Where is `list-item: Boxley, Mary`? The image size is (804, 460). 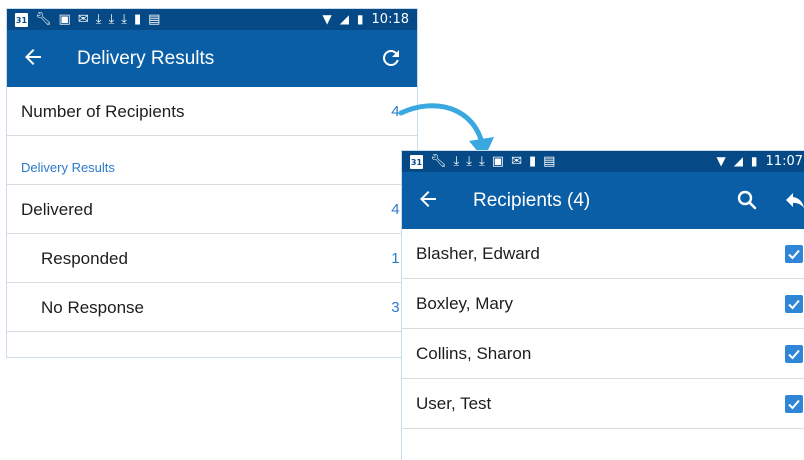
list-item: Boxley, Mary is located at coordinates (603, 304).